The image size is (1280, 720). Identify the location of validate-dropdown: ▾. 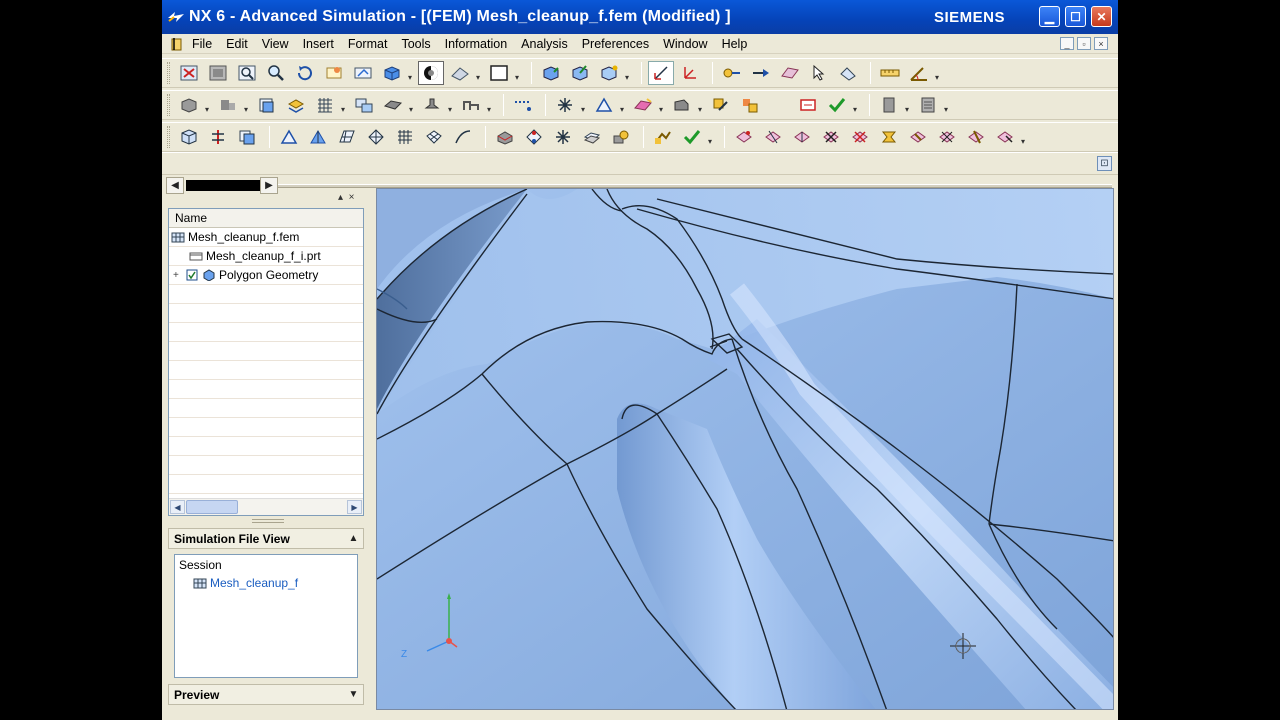
(711, 141).